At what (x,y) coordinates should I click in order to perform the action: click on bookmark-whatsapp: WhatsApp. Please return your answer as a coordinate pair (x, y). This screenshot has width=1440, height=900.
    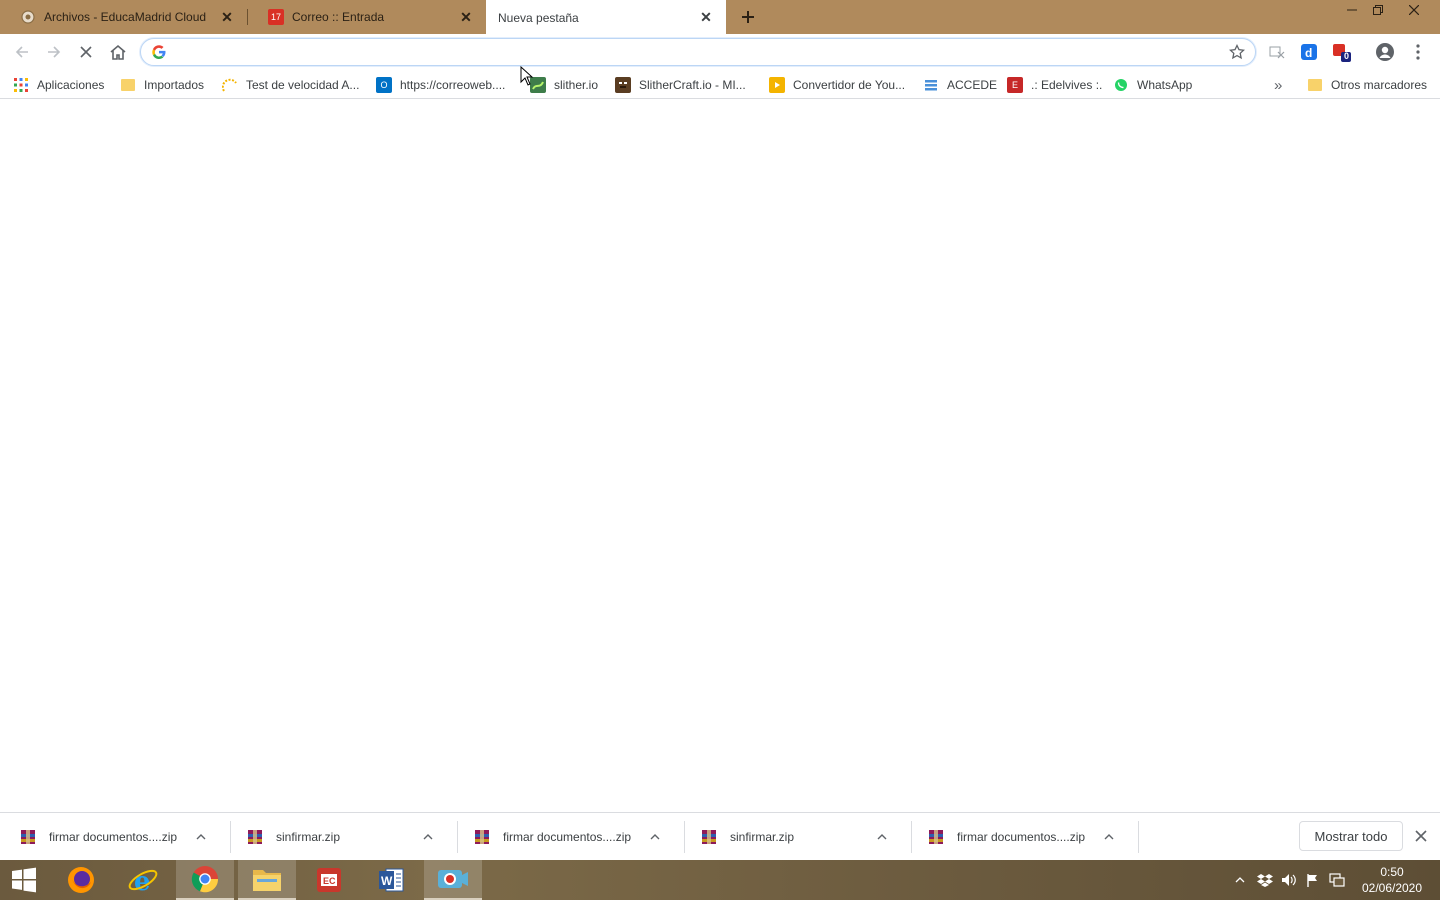
    Looking at the image, I should click on (1152, 85).